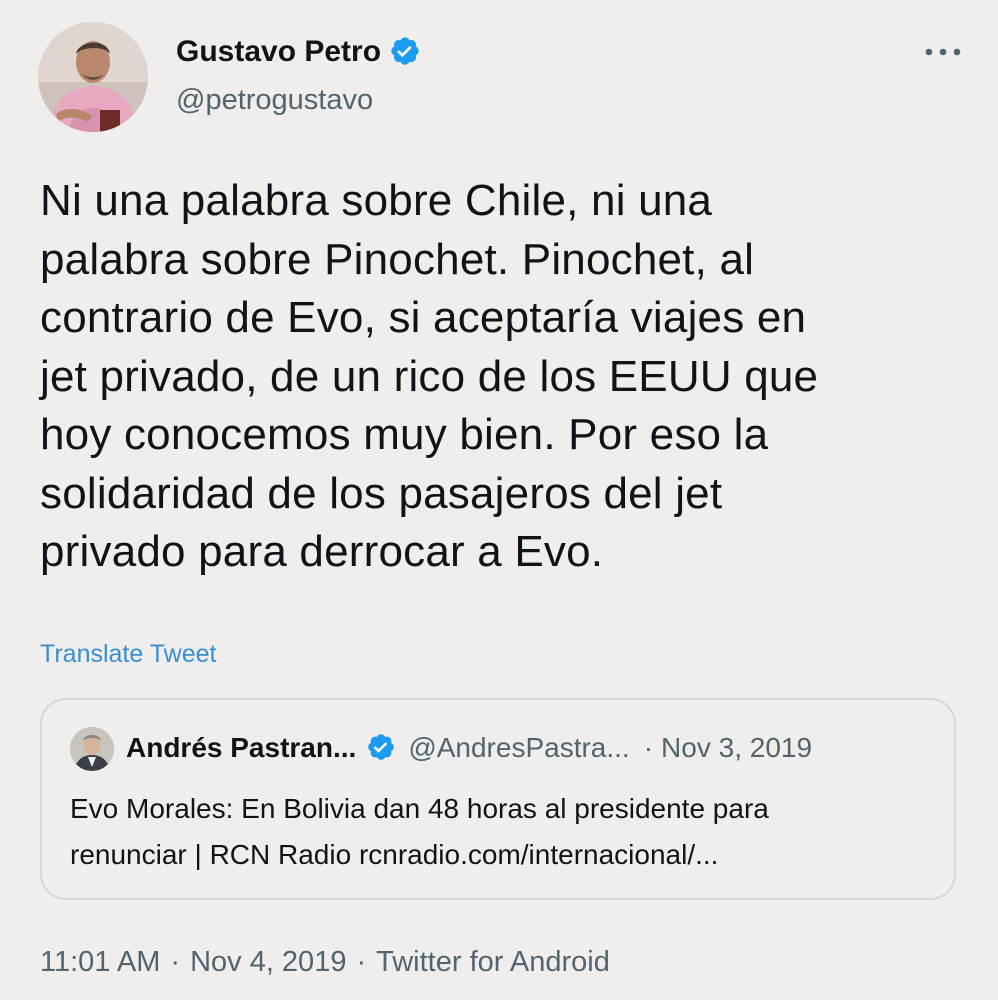  What do you see at coordinates (278, 51) in the screenshot?
I see `author-name: Gustavo Petro` at bounding box center [278, 51].